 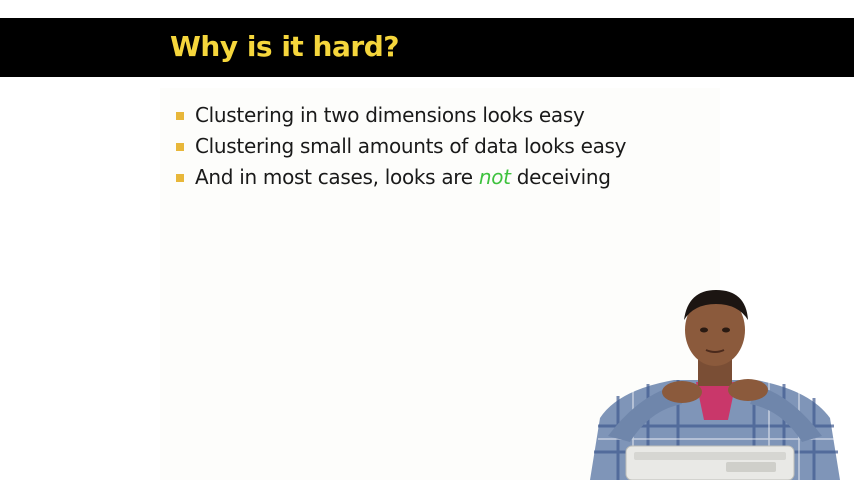 What do you see at coordinates (494, 177) in the screenshot?
I see `bullet-emphasis: not` at bounding box center [494, 177].